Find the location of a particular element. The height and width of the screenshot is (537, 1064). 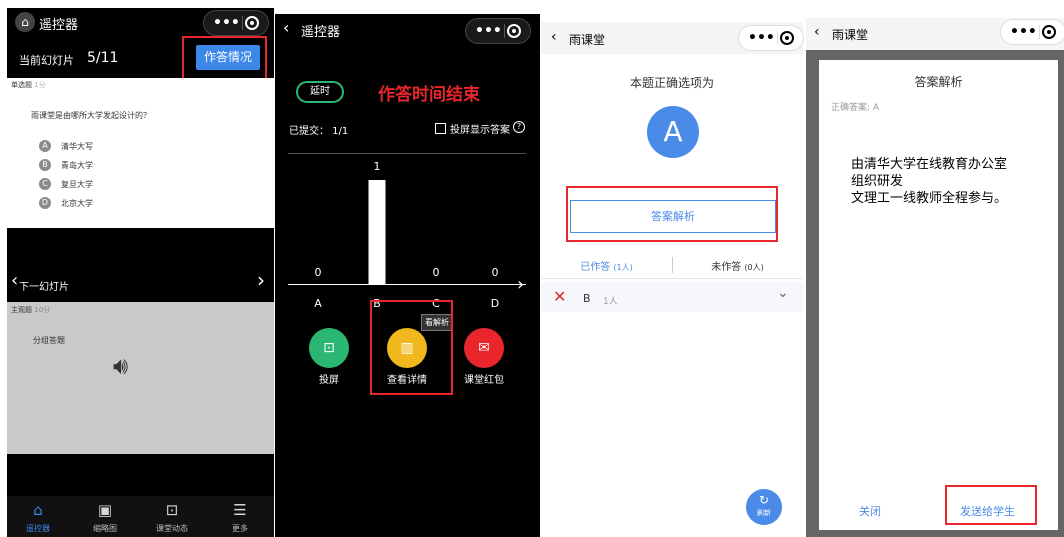

refresh-button: ↻ 刷新 is located at coordinates (764, 507).